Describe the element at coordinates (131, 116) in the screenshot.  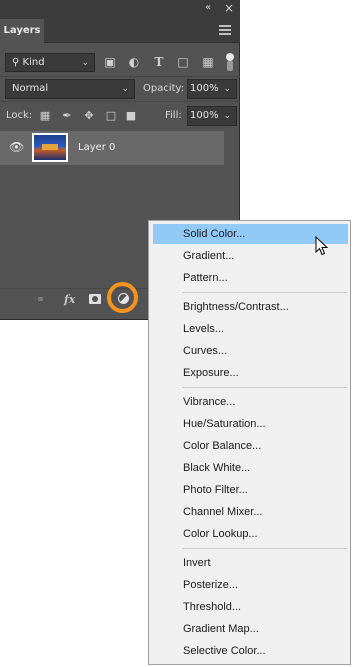
I see `lock-all-icon: ■` at that location.